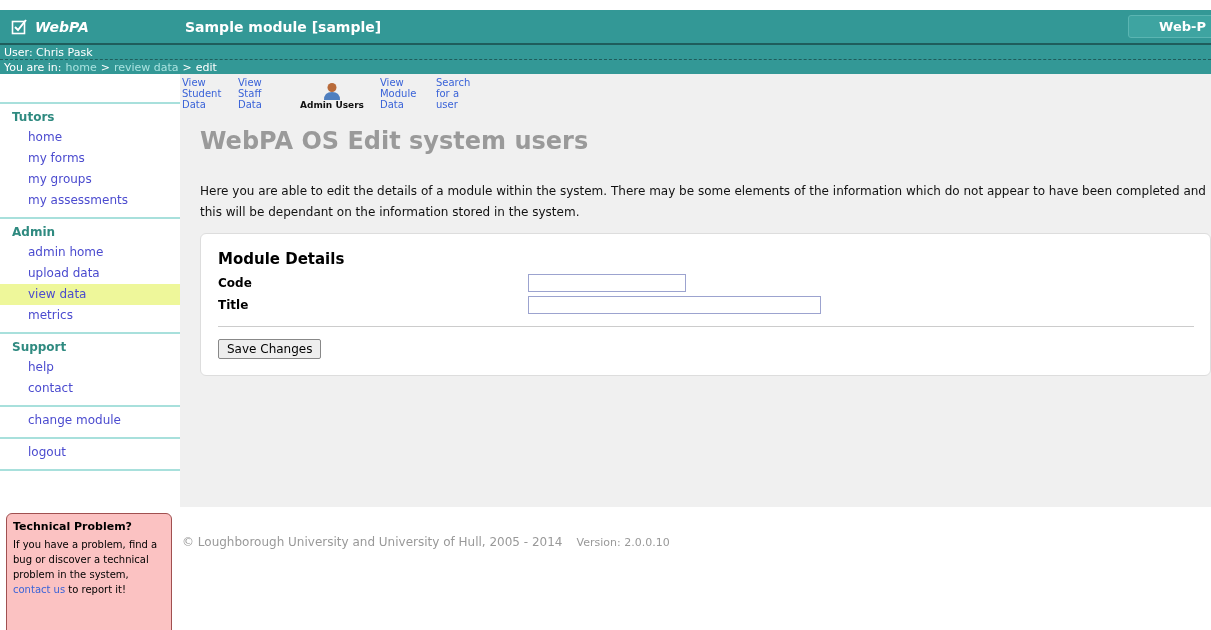 Image resolution: width=1211 pixels, height=630 pixels. I want to click on sidebar-item: contact, so click(90, 388).